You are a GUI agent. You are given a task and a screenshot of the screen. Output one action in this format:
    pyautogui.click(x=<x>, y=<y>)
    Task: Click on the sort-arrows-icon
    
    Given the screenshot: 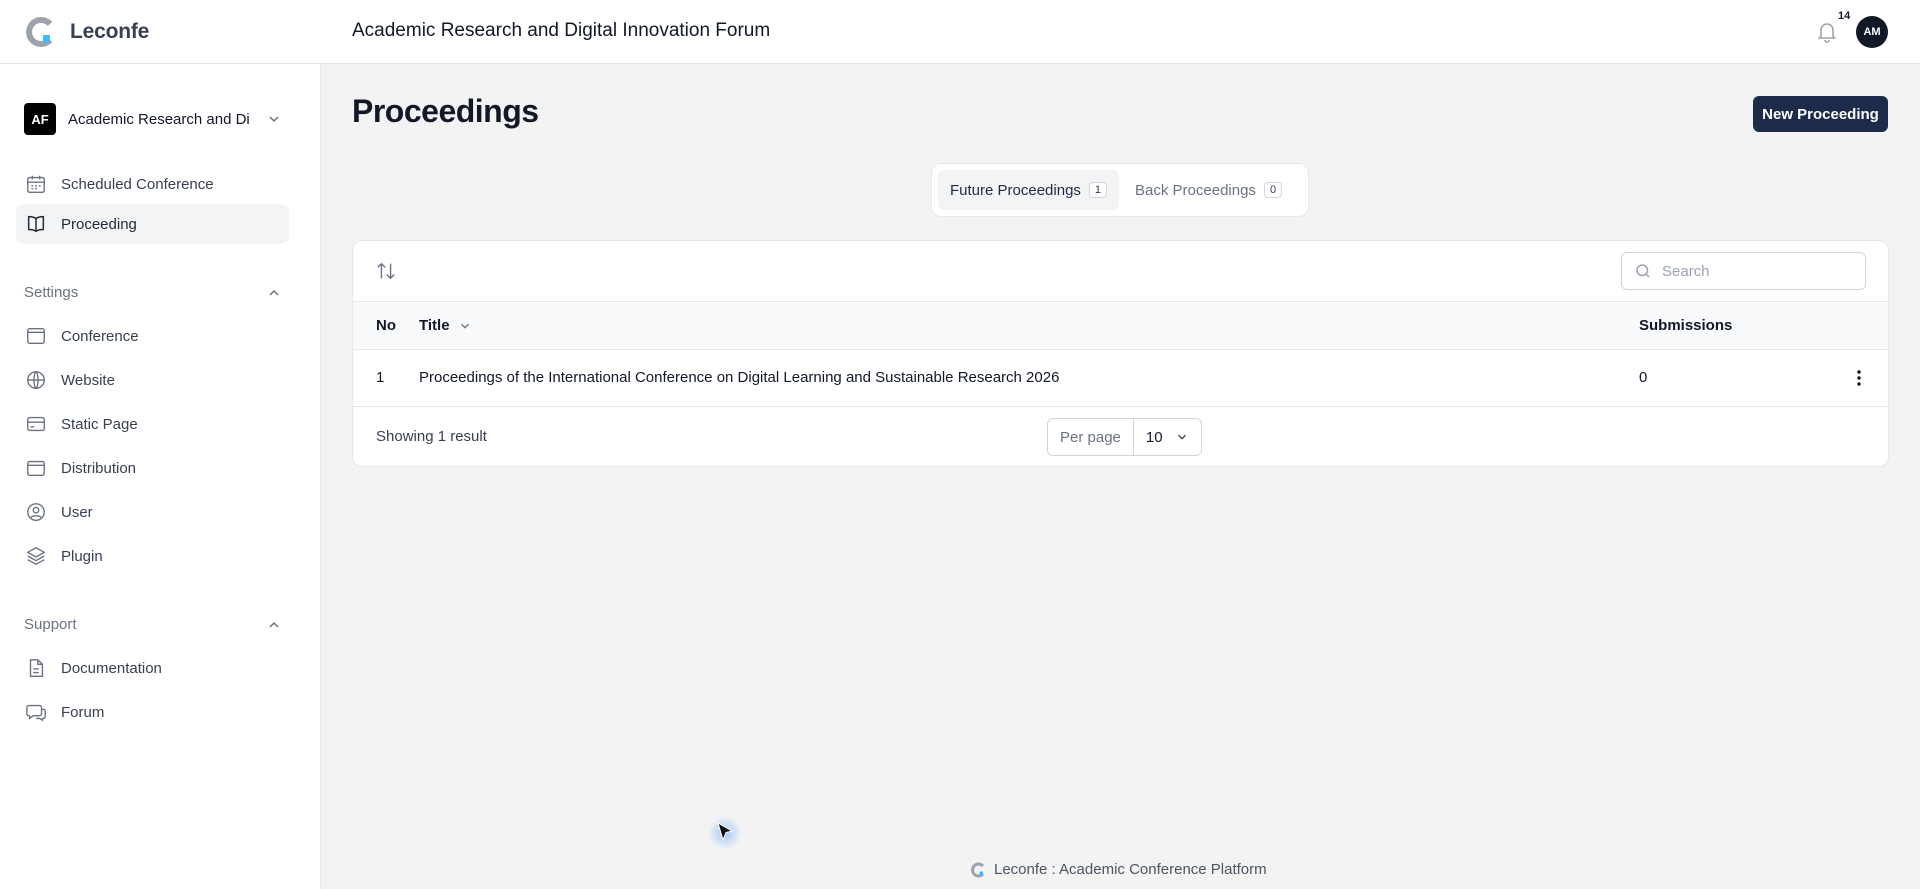 What is the action you would take?
    pyautogui.click(x=386, y=271)
    